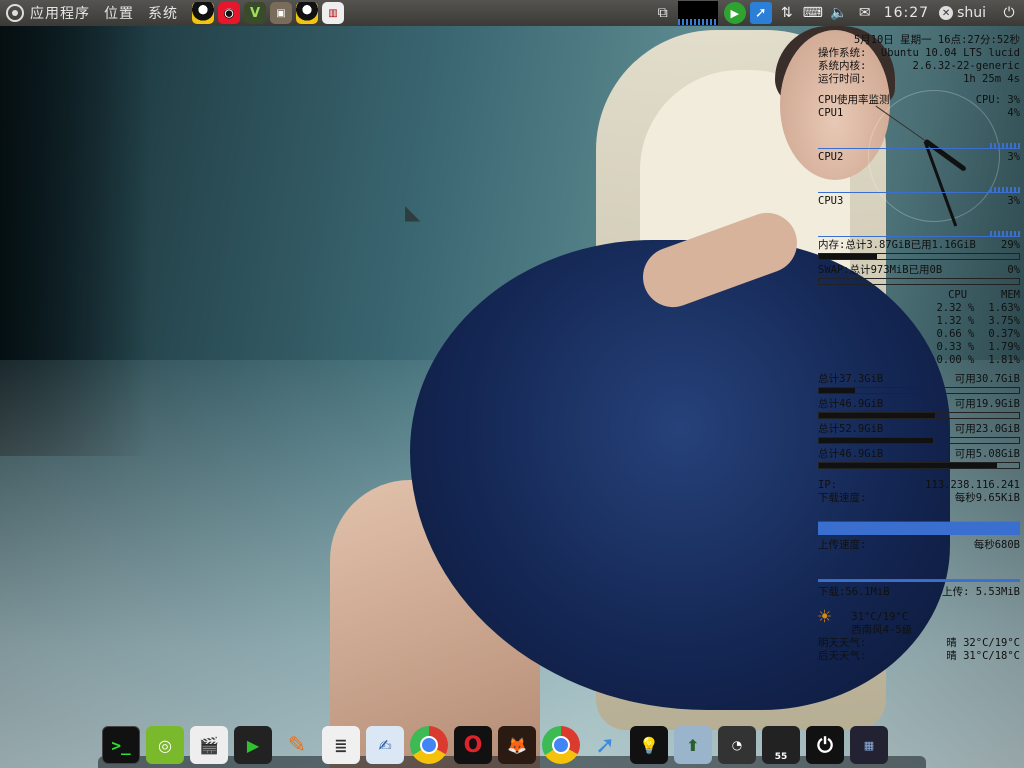 The height and width of the screenshot is (768, 1024). What do you see at coordinates (919, 622) in the screenshot?
I see `conky-weather-today: ☀ 31°C/19°C 西南风4-5级` at bounding box center [919, 622].